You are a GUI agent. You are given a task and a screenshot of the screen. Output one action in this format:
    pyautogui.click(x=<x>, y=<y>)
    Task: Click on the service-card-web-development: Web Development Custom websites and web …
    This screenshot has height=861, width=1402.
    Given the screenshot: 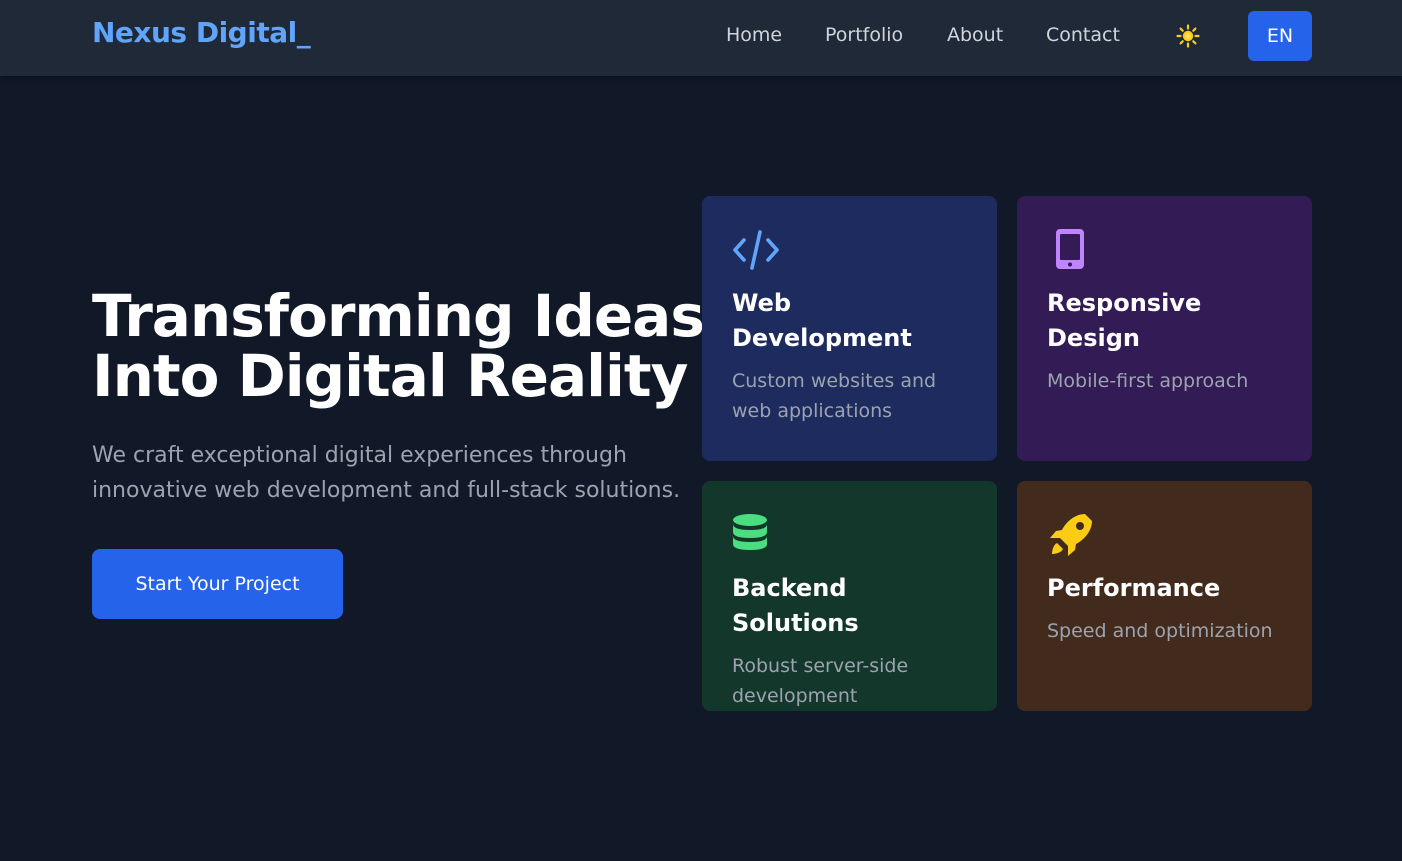 What is the action you would take?
    pyautogui.click(x=849, y=328)
    